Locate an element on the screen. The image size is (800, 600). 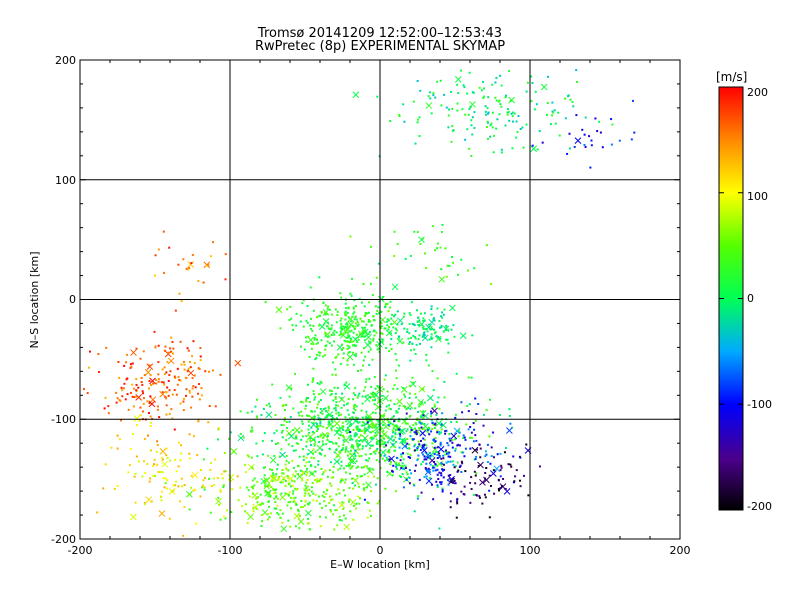
x-tick-label: 200 is located at coordinates (680, 550).